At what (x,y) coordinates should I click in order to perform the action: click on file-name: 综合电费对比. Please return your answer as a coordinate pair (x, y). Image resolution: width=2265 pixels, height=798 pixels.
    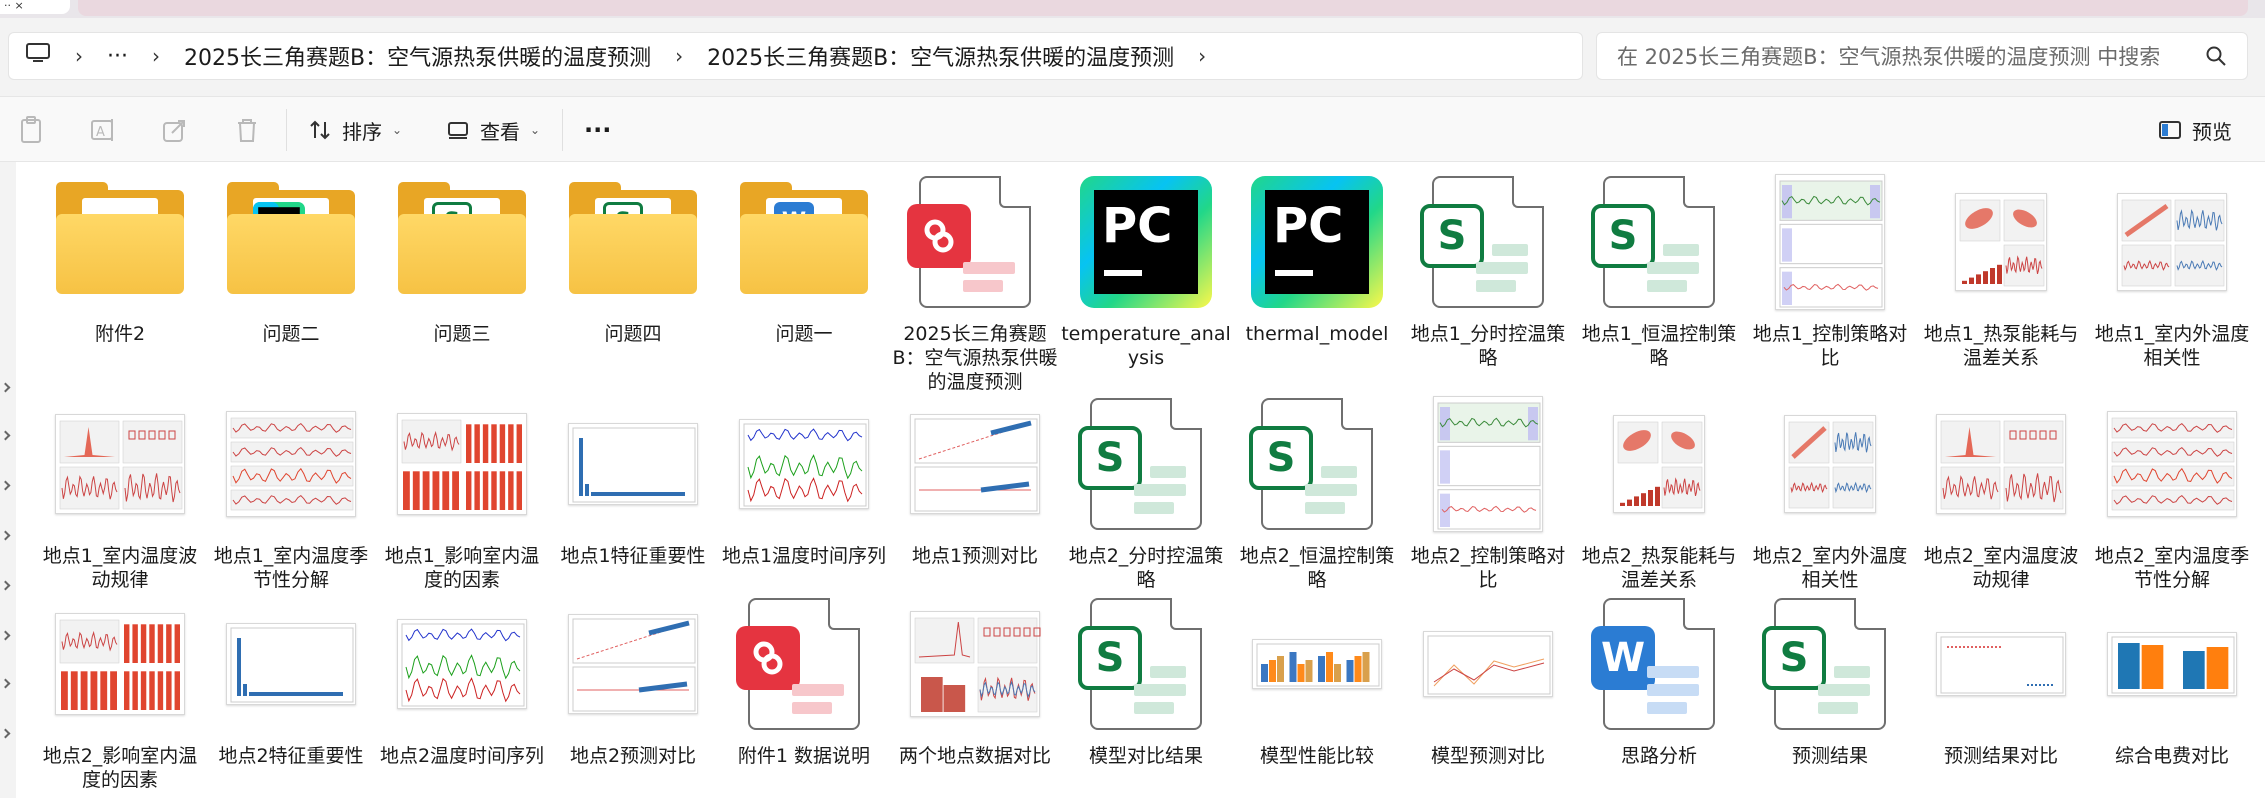
    Looking at the image, I should click on (2171, 756).